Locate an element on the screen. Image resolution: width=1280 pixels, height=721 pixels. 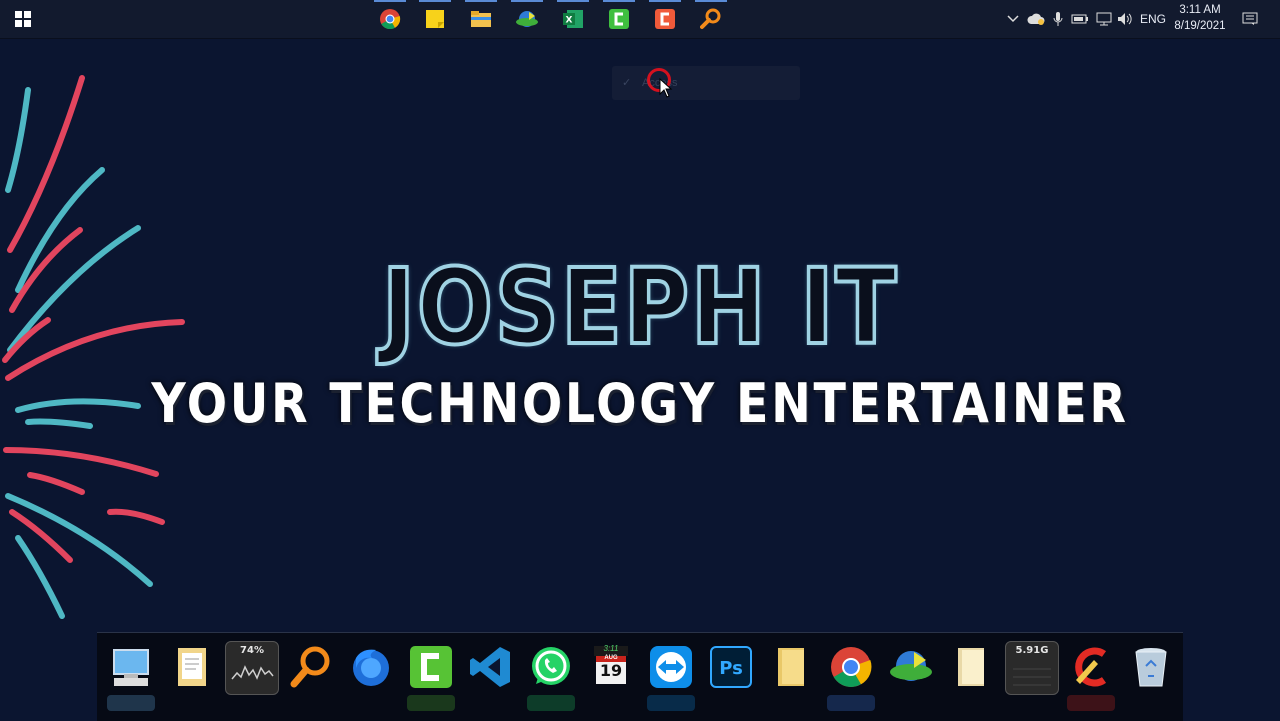
taskbar: X ENG 3:11 AM 8/19/2021 is located at coordinates (640, 19).